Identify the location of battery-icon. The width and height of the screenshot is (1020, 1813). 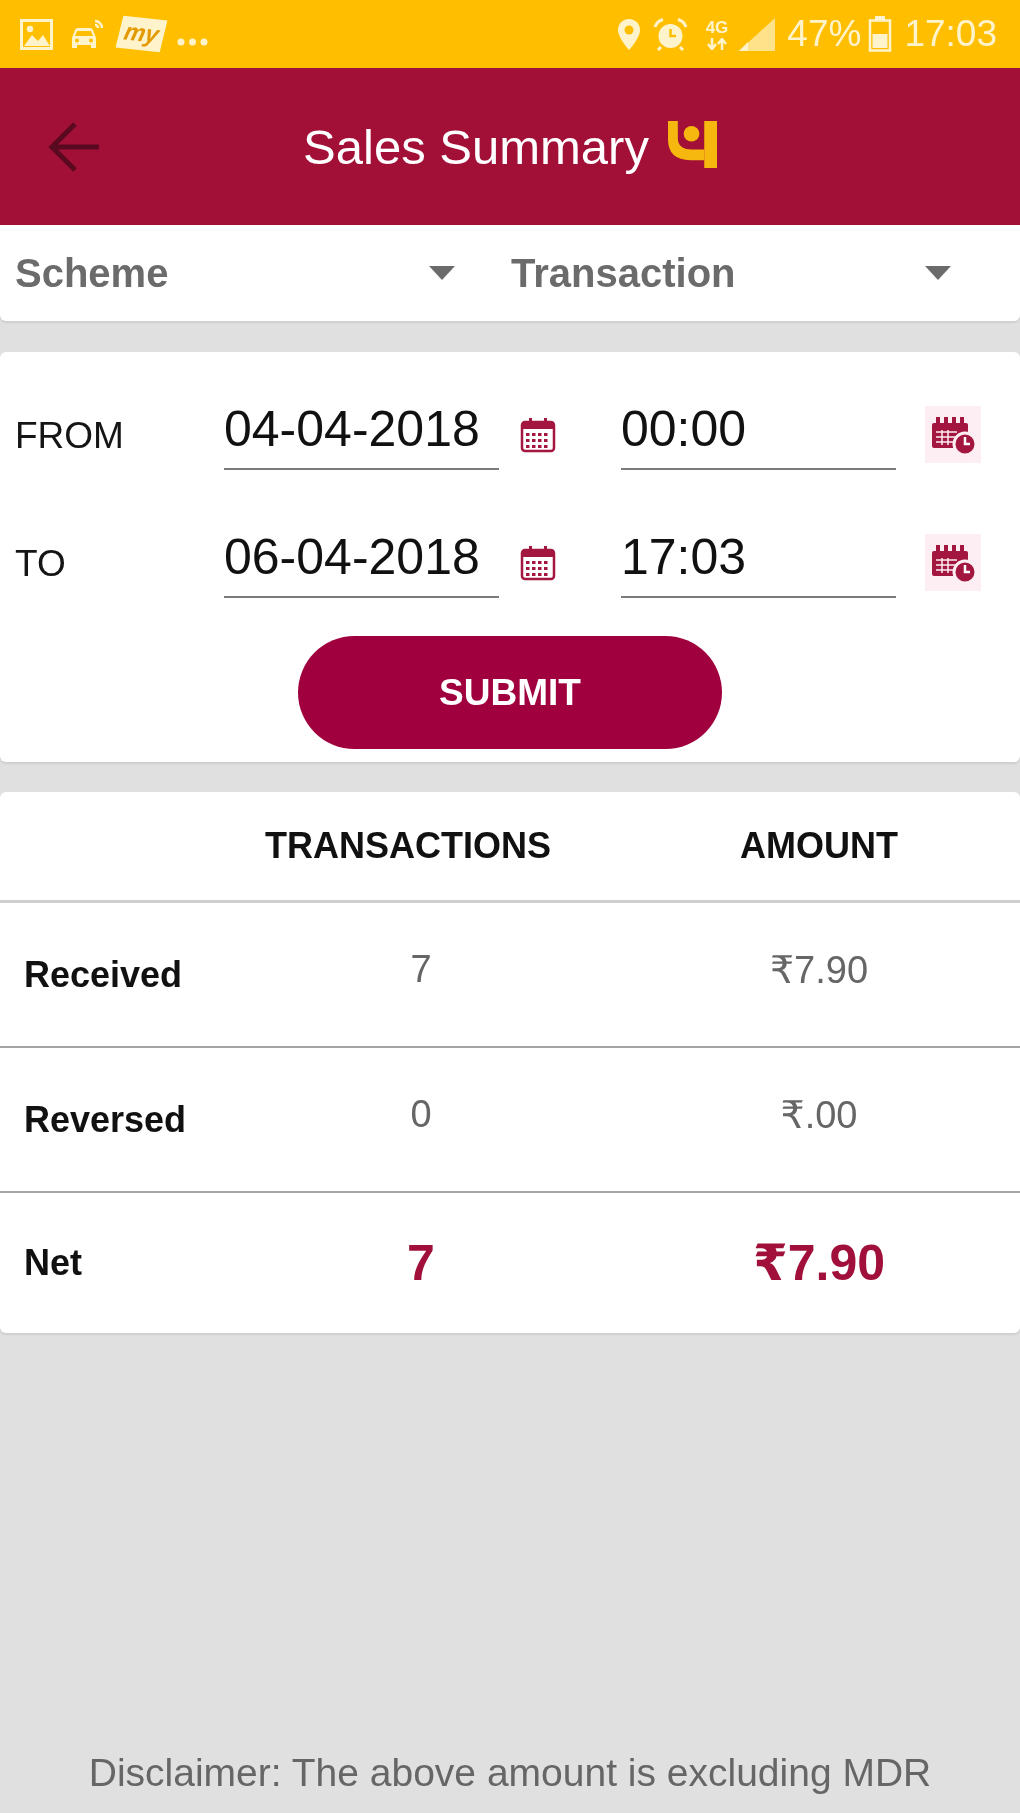
(880, 34).